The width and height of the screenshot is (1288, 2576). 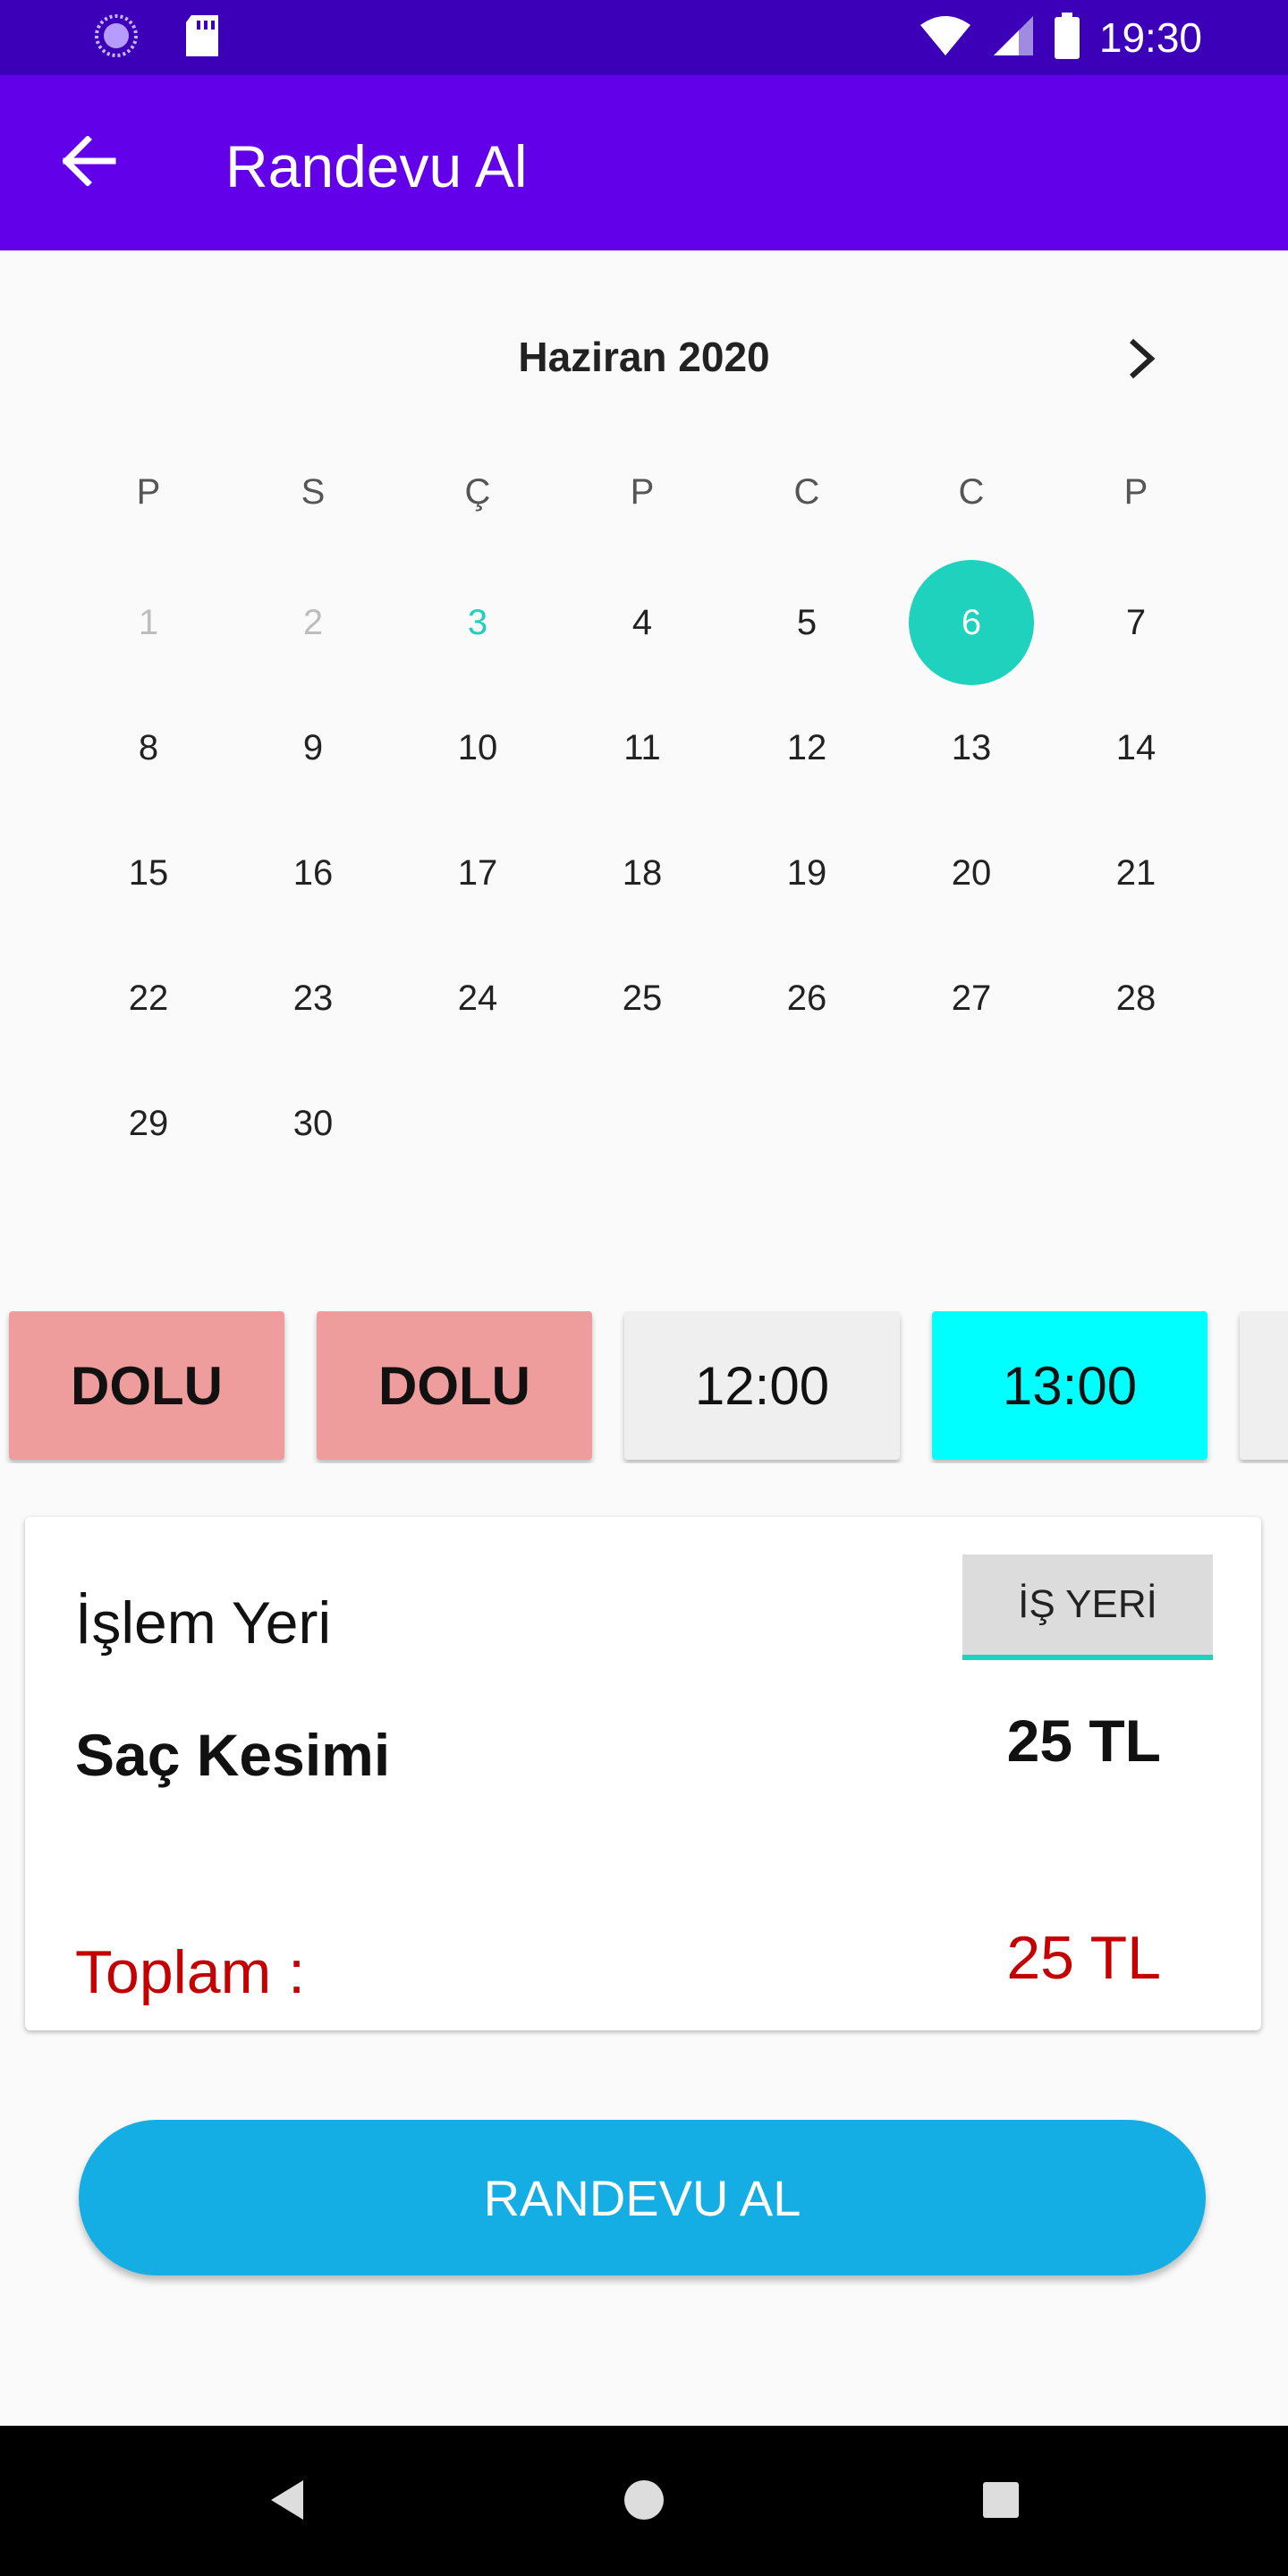 I want to click on calendar-day: 30, so click(x=313, y=1123).